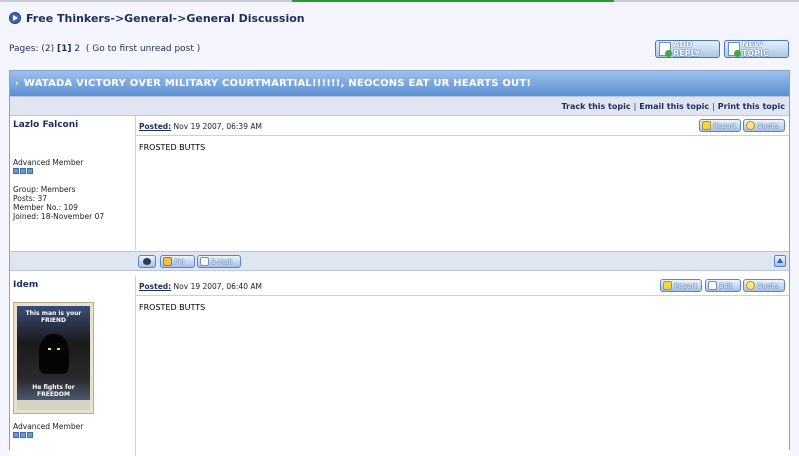 The image size is (799, 456). I want to click on post-date: Posted: Nov 19 2007, 06:40 AM, so click(200, 286).